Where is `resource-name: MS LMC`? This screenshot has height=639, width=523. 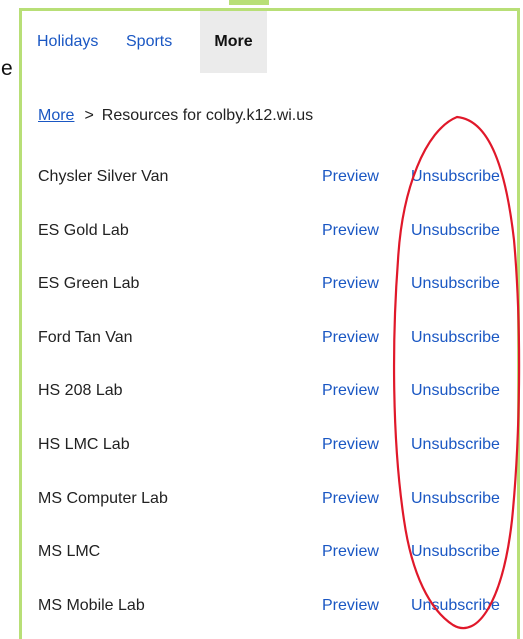
resource-name: MS LMC is located at coordinates (69, 552).